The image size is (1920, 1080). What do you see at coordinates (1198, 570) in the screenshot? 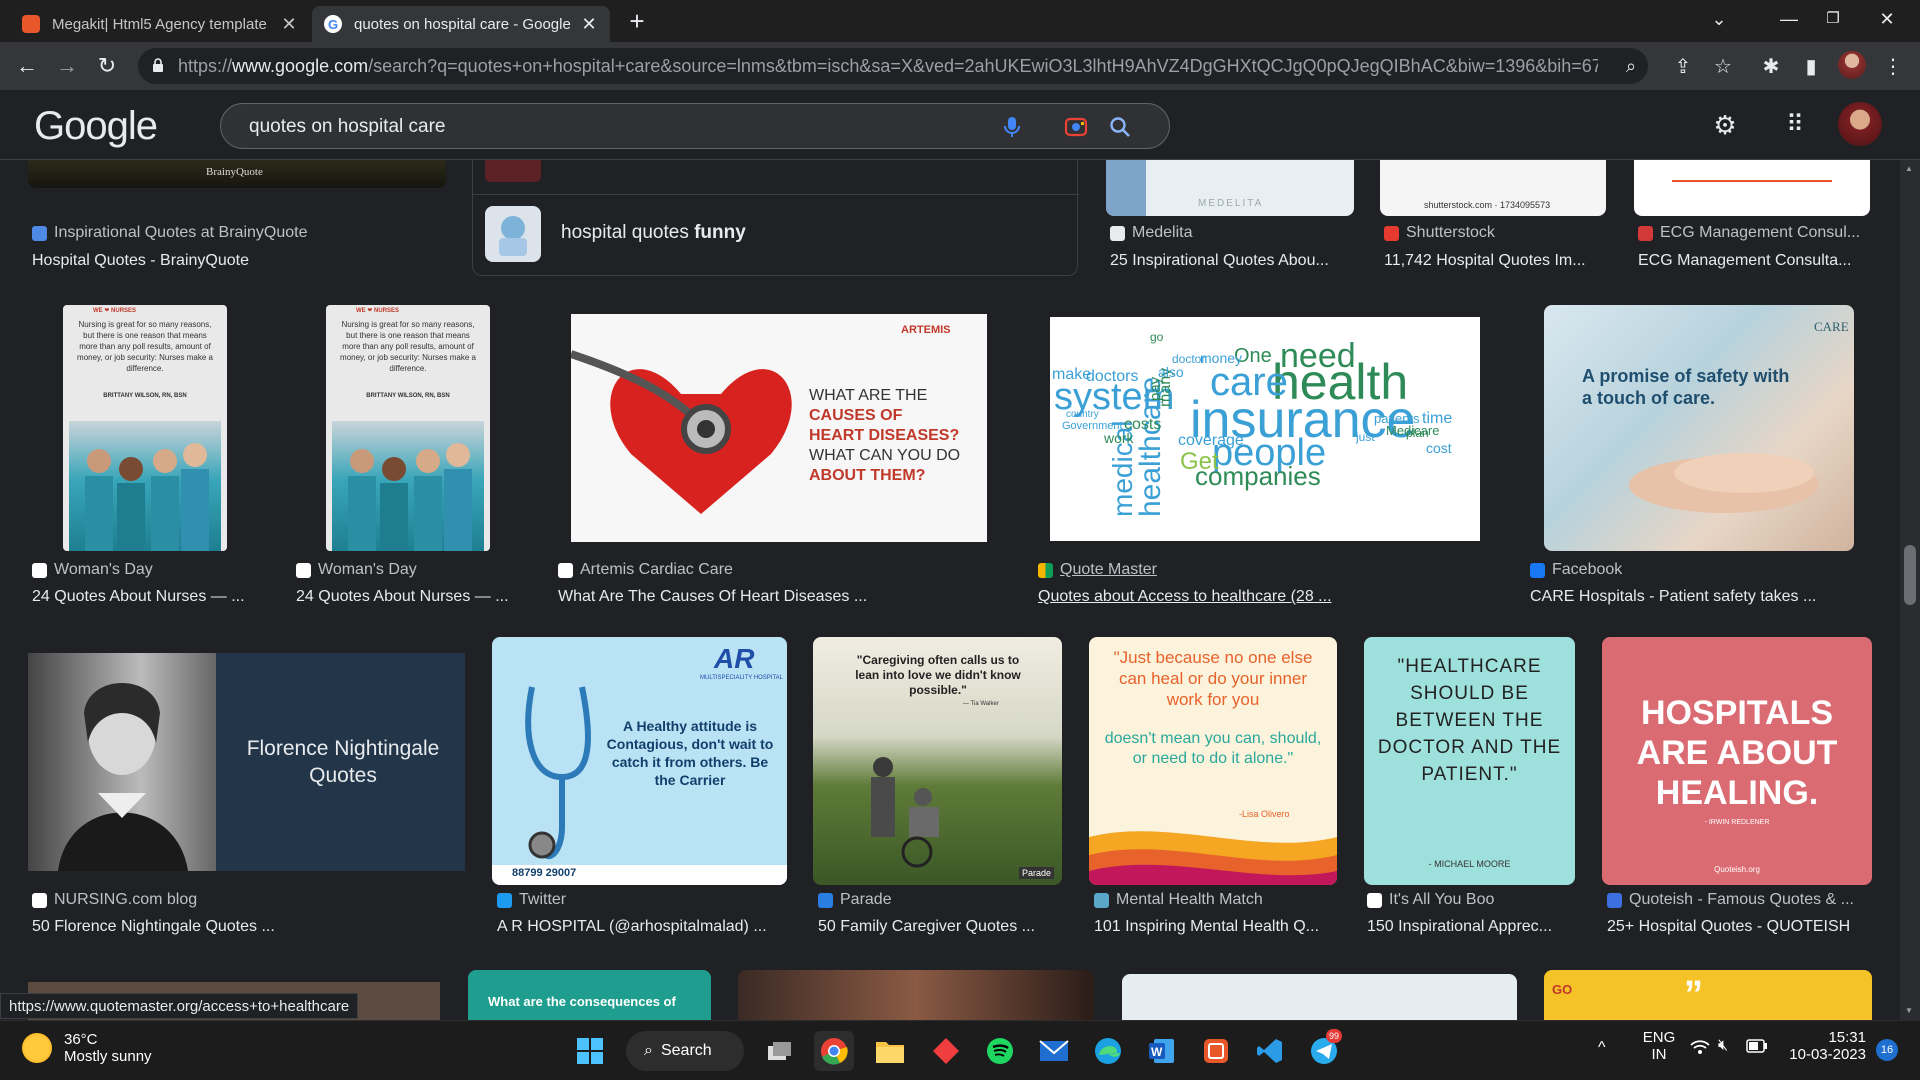
I see `result-source: Quote Master` at bounding box center [1198, 570].